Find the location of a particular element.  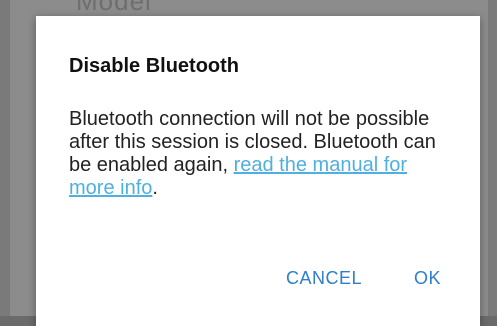

cancel-button: CANCEL is located at coordinates (324, 278).